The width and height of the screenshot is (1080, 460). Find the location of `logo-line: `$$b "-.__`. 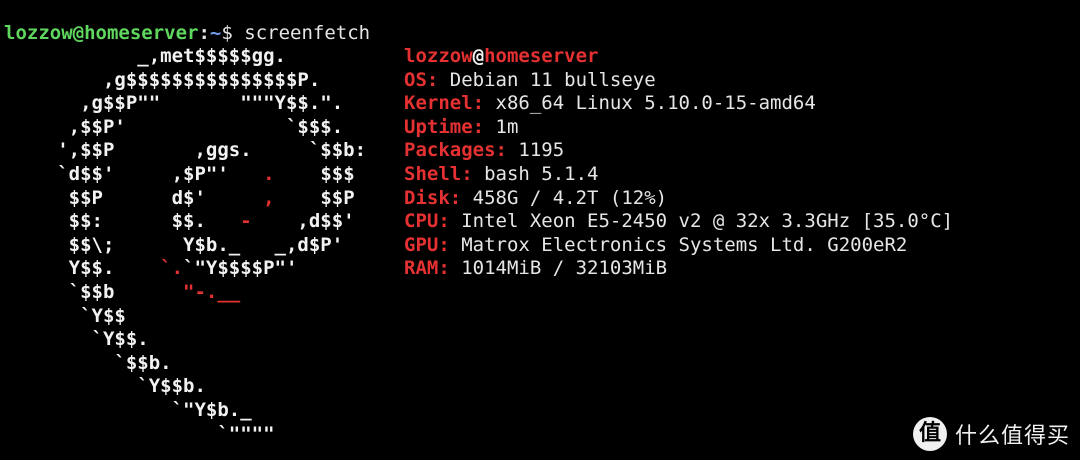

logo-line: `$$b "-.__ is located at coordinates (120, 293).